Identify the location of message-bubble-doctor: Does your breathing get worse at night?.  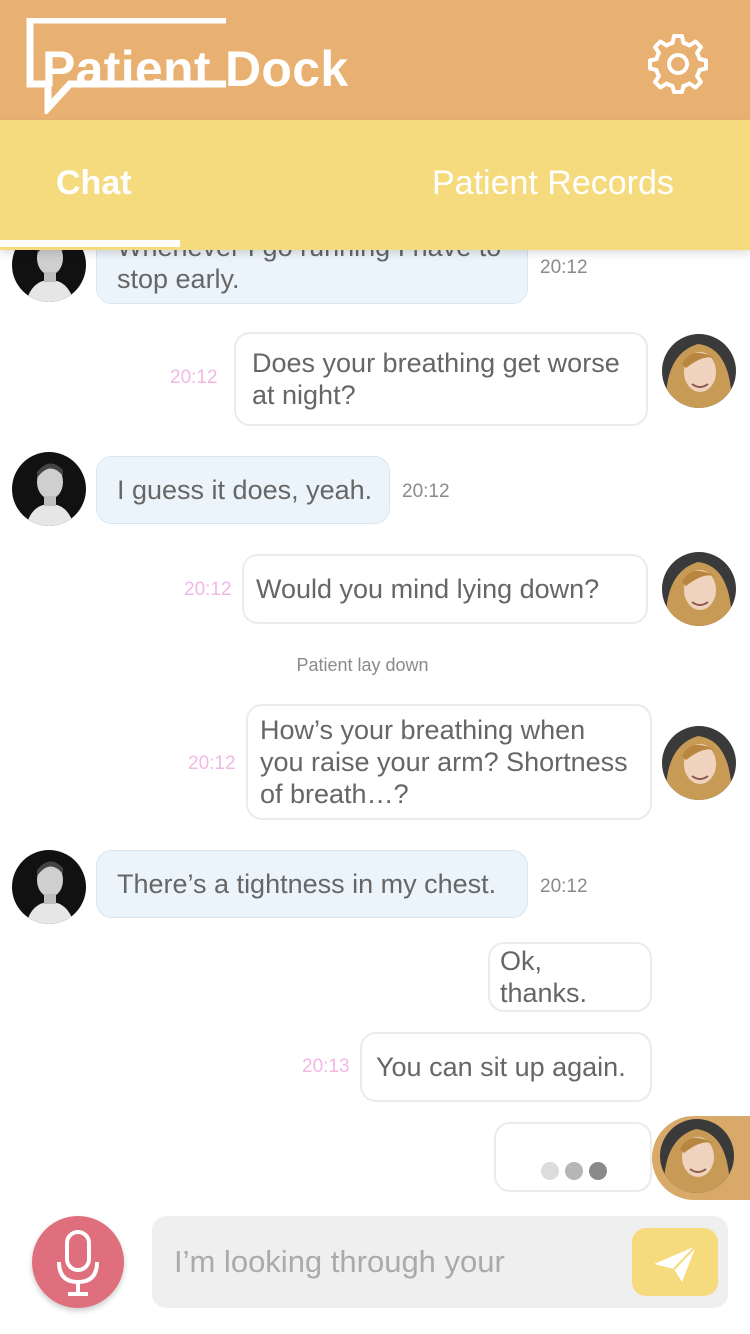
(441, 379).